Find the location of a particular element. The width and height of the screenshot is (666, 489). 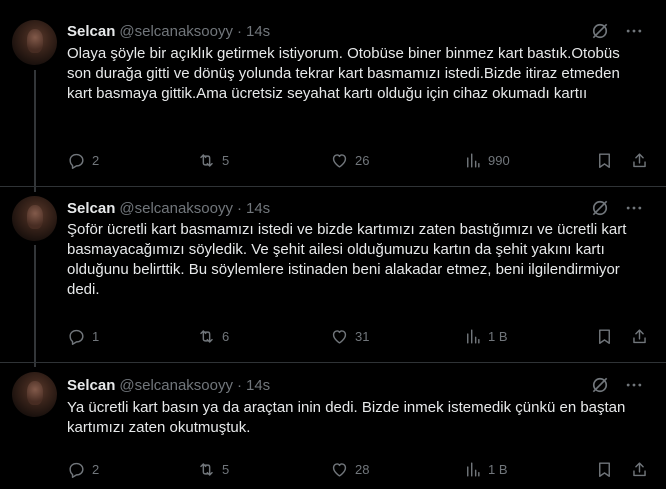

bookmark-icon is located at coordinates (604, 469).